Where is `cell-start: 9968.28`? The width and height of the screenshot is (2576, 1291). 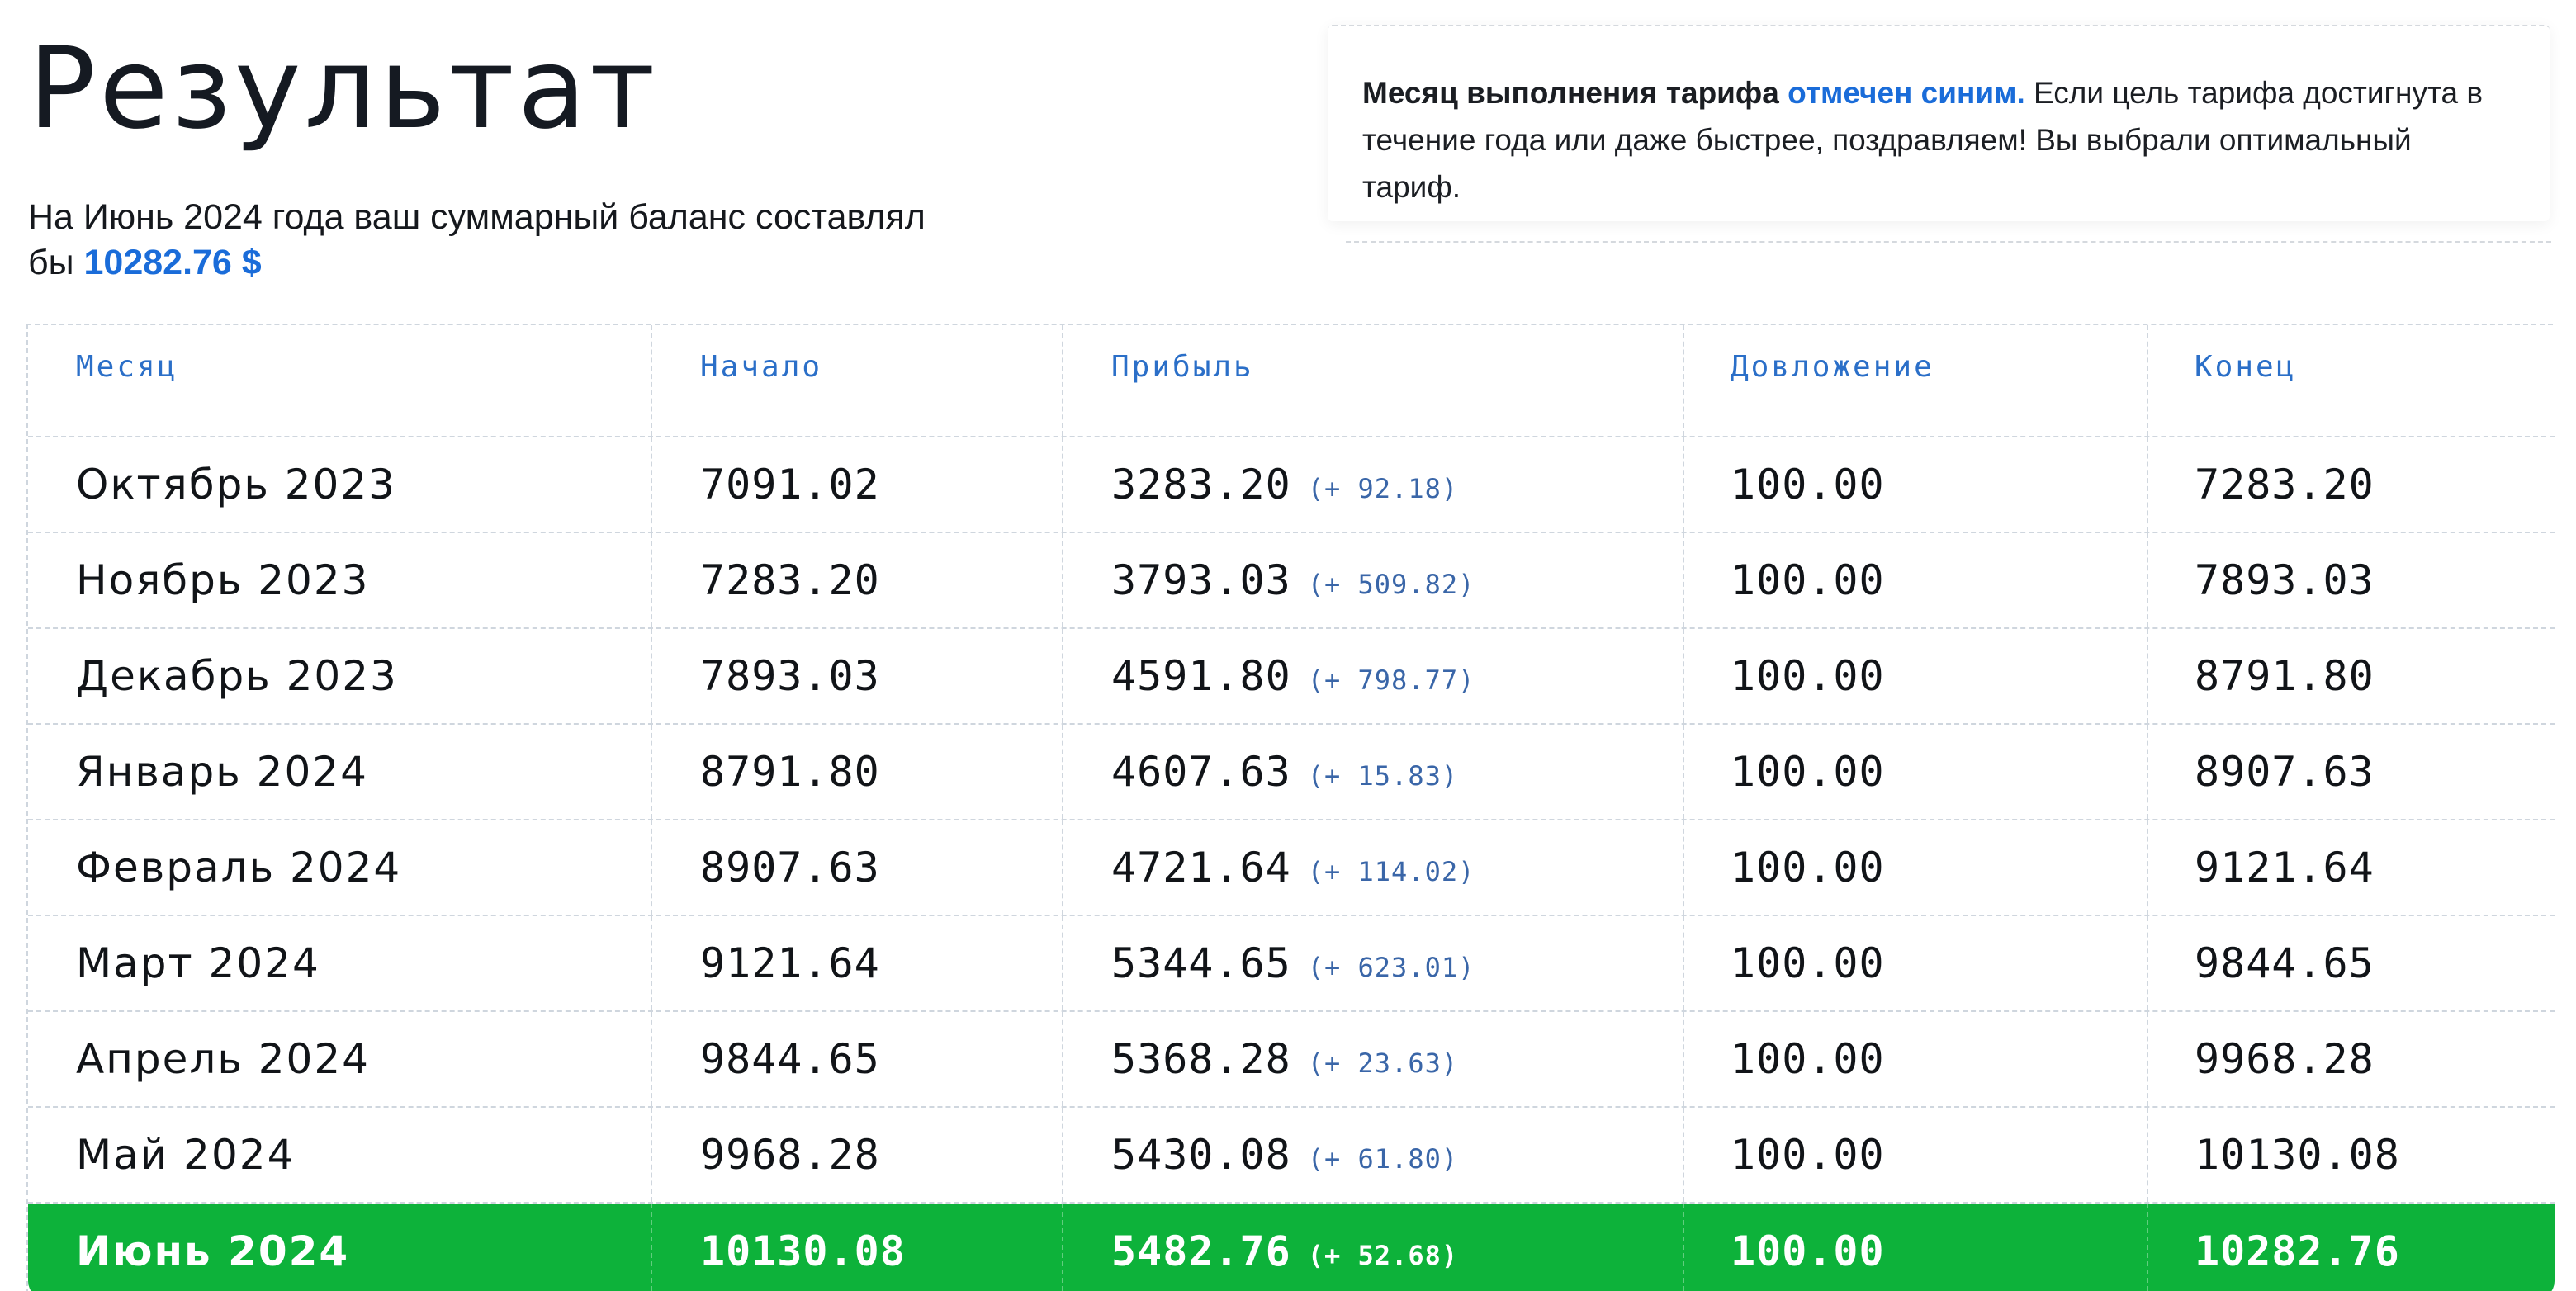
cell-start: 9968.28 is located at coordinates (857, 1155).